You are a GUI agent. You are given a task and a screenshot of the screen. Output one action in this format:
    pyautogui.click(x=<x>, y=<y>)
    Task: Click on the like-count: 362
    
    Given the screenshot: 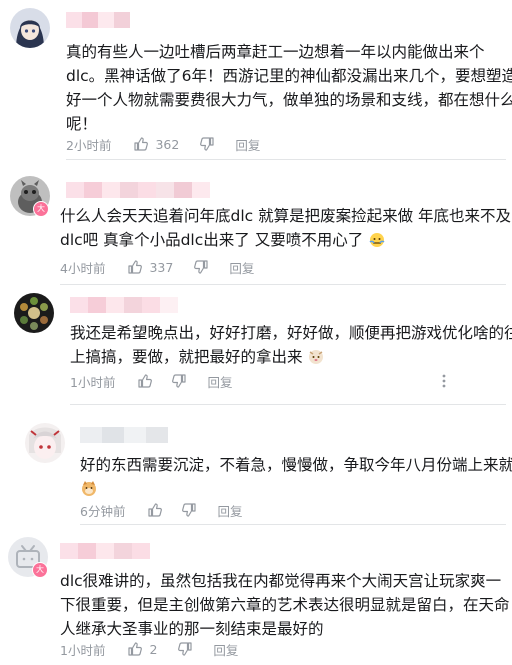 What is the action you would take?
    pyautogui.click(x=167, y=144)
    